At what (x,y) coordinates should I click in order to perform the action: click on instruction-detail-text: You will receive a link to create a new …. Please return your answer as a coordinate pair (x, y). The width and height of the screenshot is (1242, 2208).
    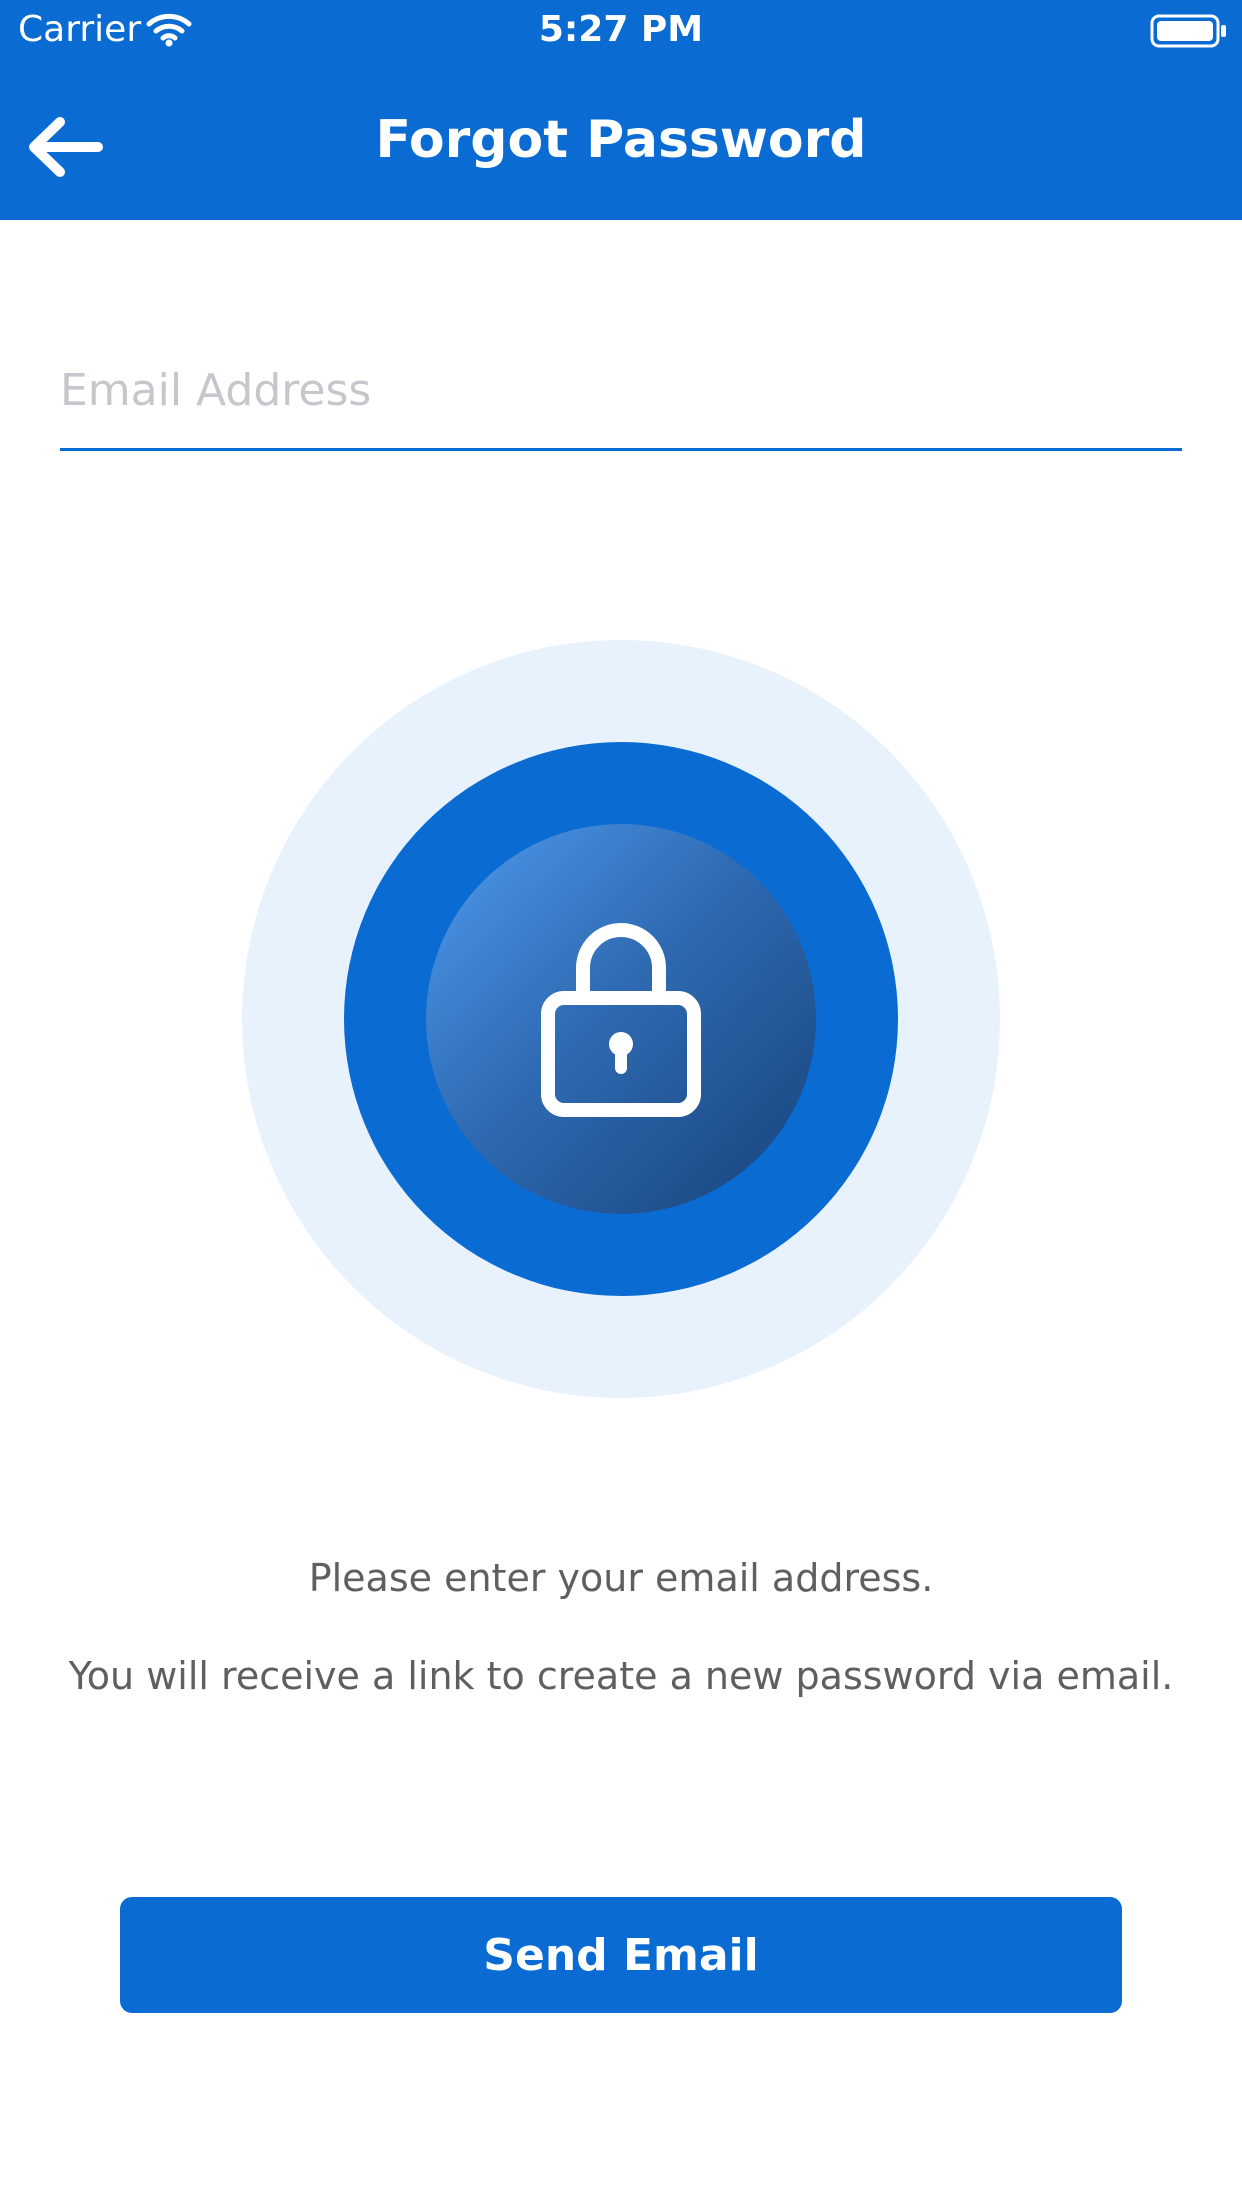
    Looking at the image, I should click on (621, 1676).